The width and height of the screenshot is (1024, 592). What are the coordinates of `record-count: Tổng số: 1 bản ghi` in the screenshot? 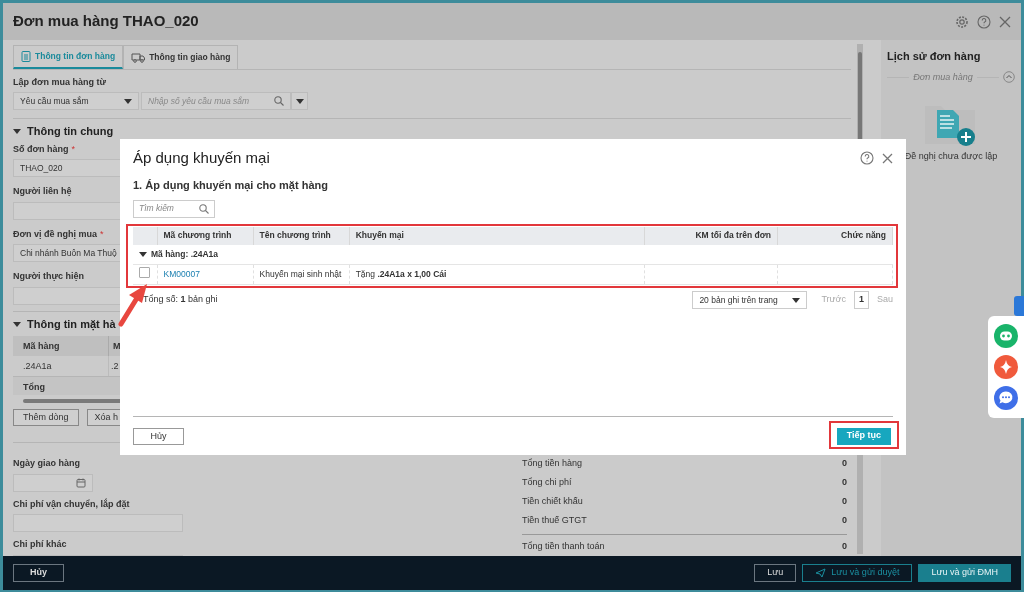 It's located at (180, 300).